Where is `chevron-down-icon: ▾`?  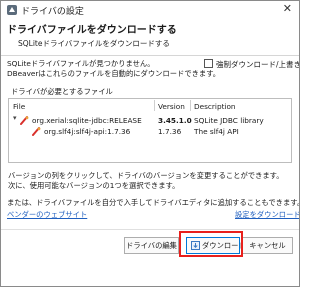
chevron-down-icon: ▾ is located at coordinates (15, 118).